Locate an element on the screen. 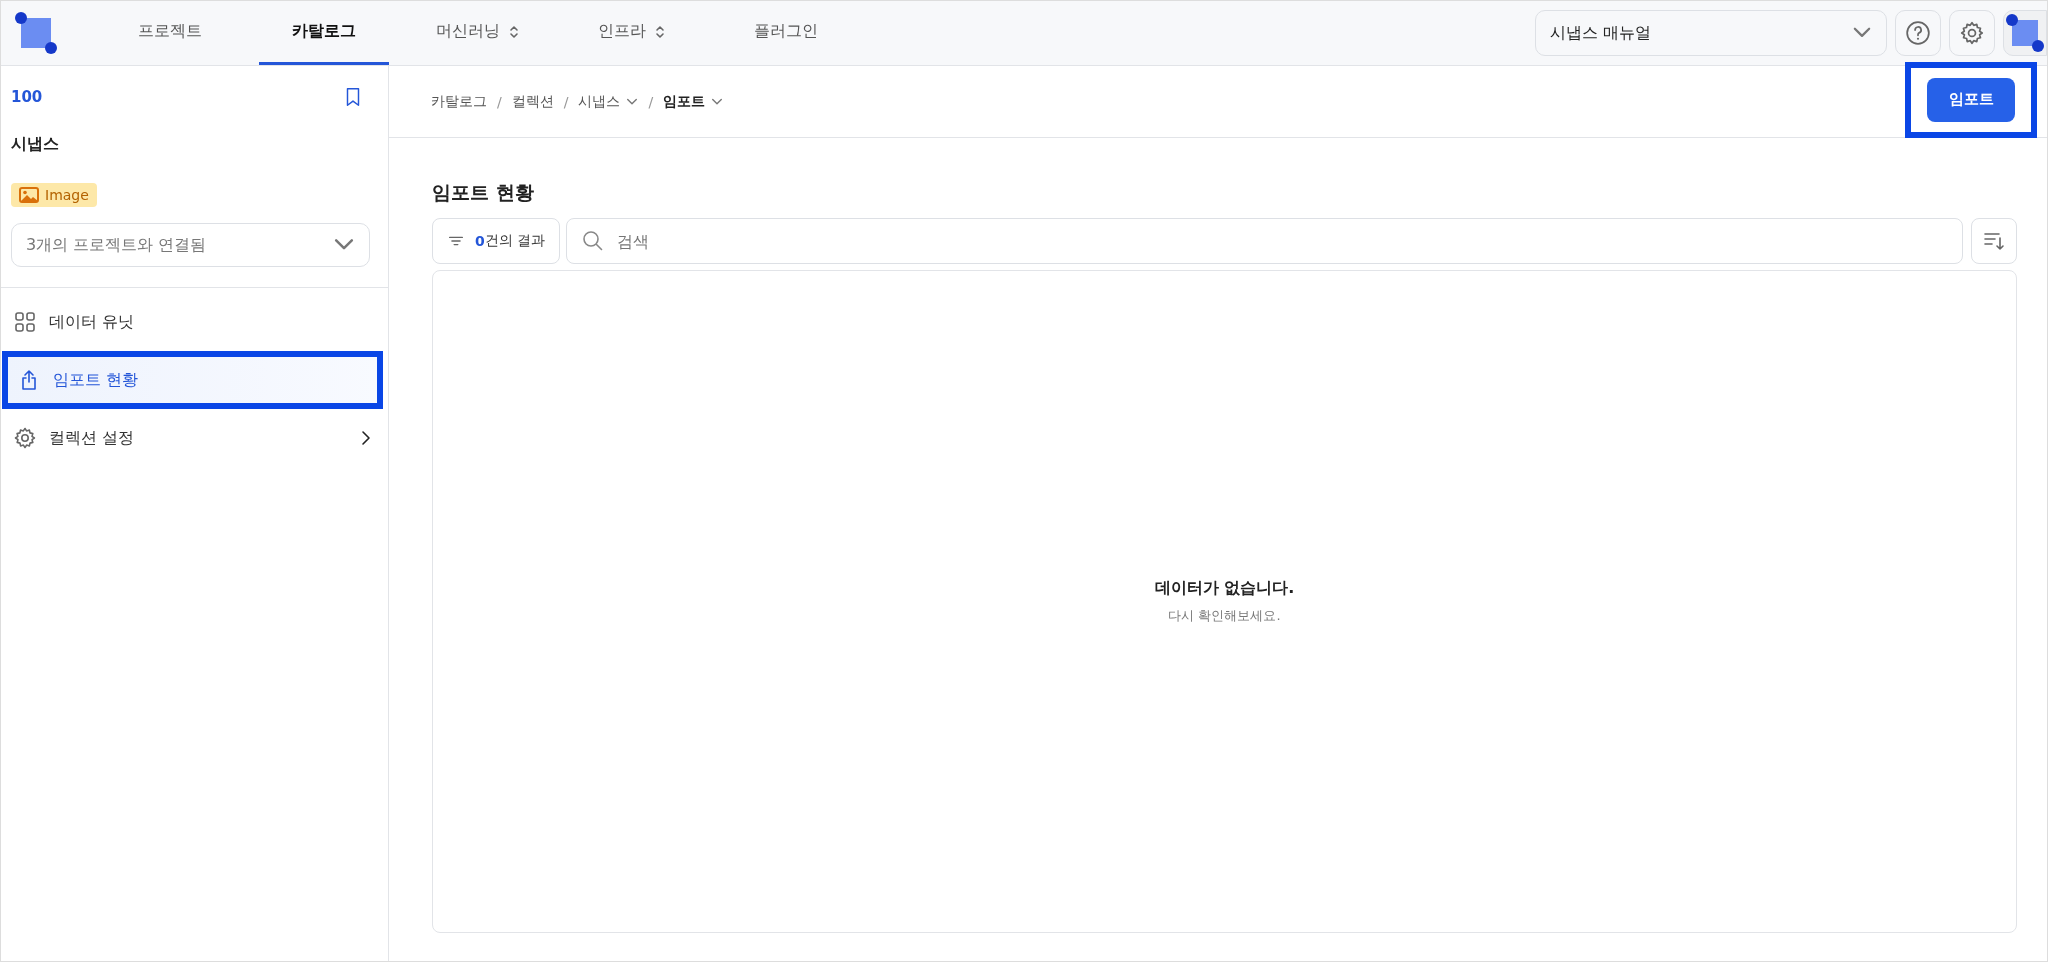 This screenshot has width=2048, height=962. avatar-button is located at coordinates (2025, 33).